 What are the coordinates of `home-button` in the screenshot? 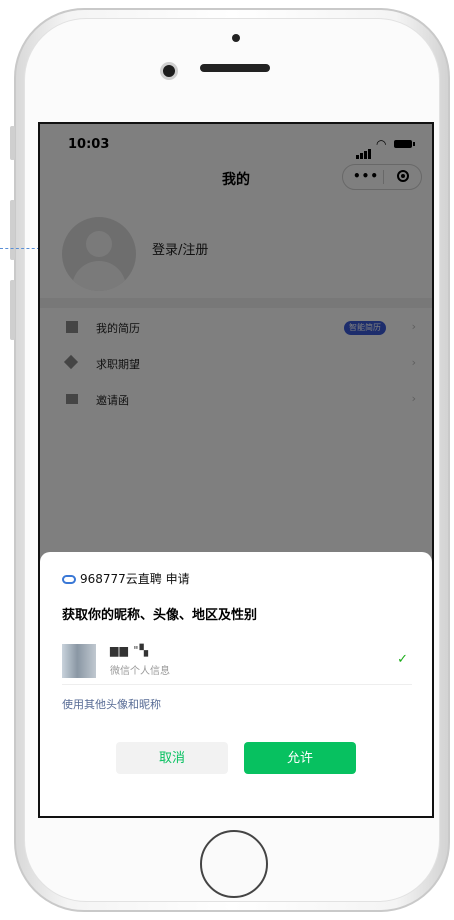 It's located at (234, 864).